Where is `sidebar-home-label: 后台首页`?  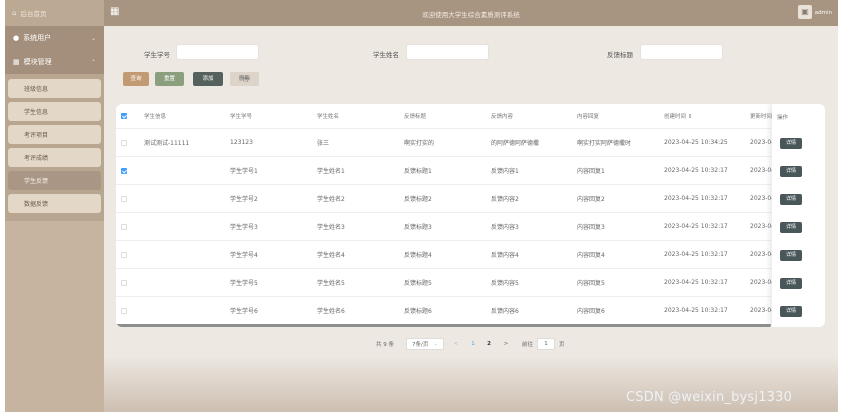 sidebar-home-label: 后台首页 is located at coordinates (33, 14).